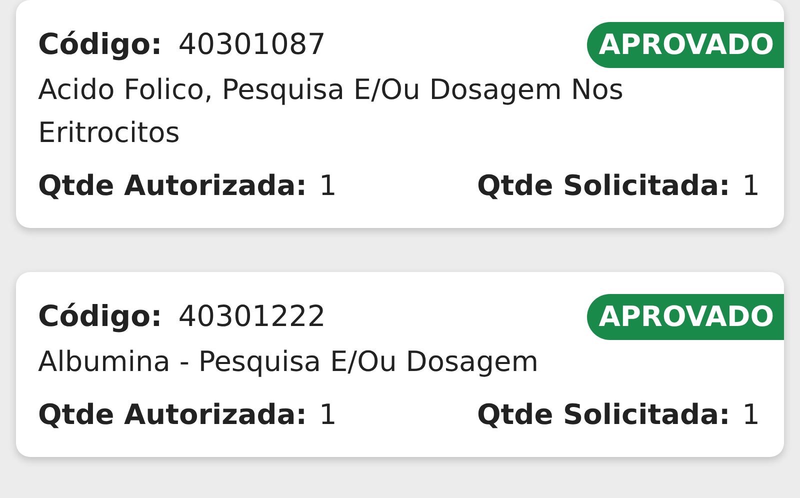 Image resolution: width=800 pixels, height=498 pixels. I want to click on code-value: 40301087, so click(252, 44).